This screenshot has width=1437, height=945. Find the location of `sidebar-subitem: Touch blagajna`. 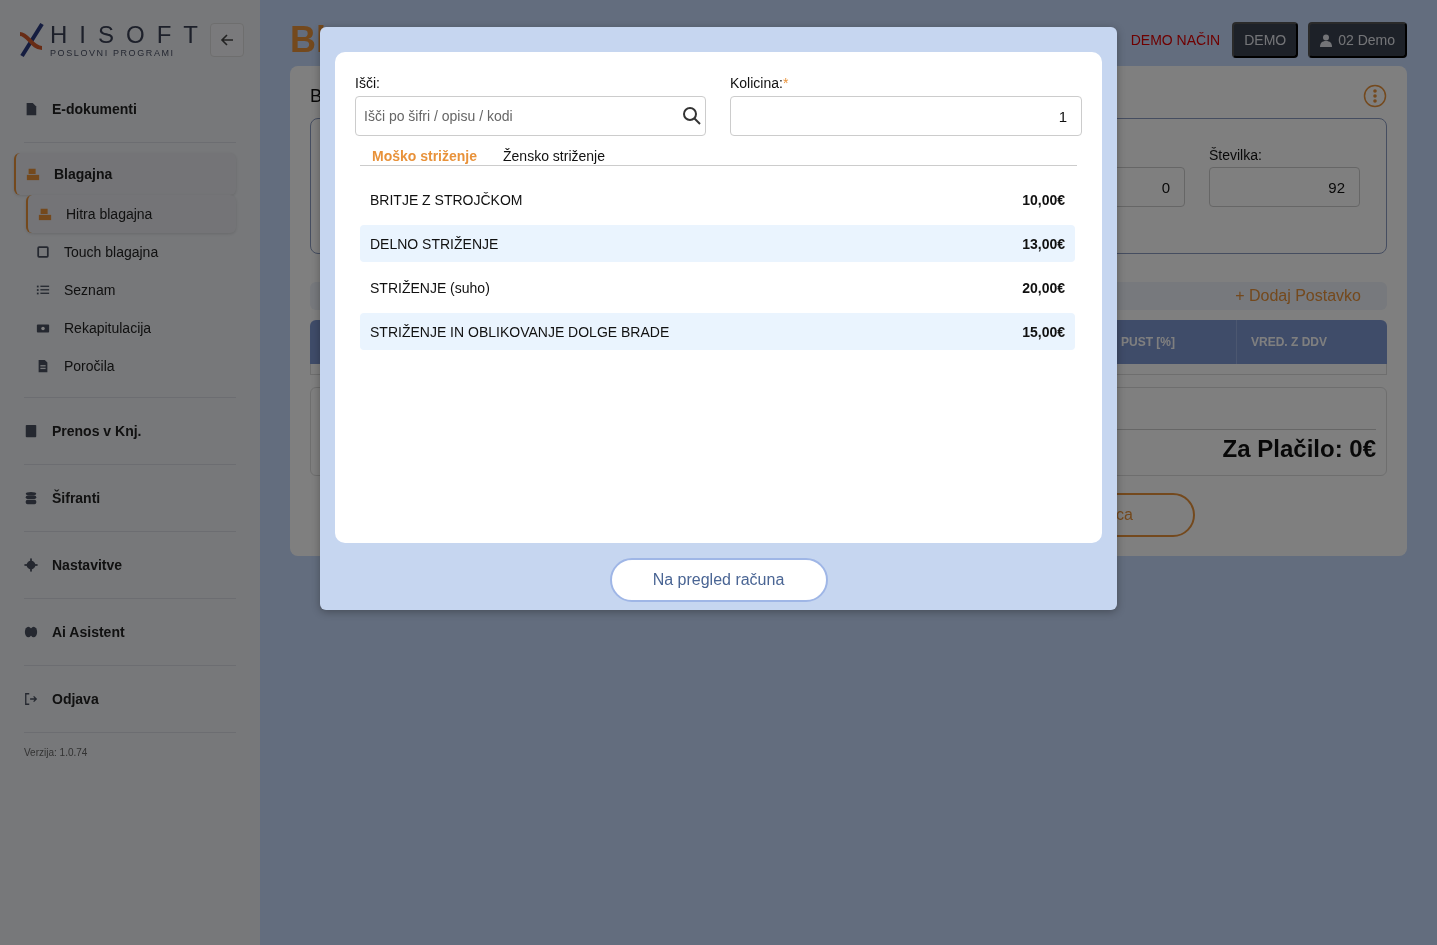

sidebar-subitem: Touch blagajna is located at coordinates (130, 252).